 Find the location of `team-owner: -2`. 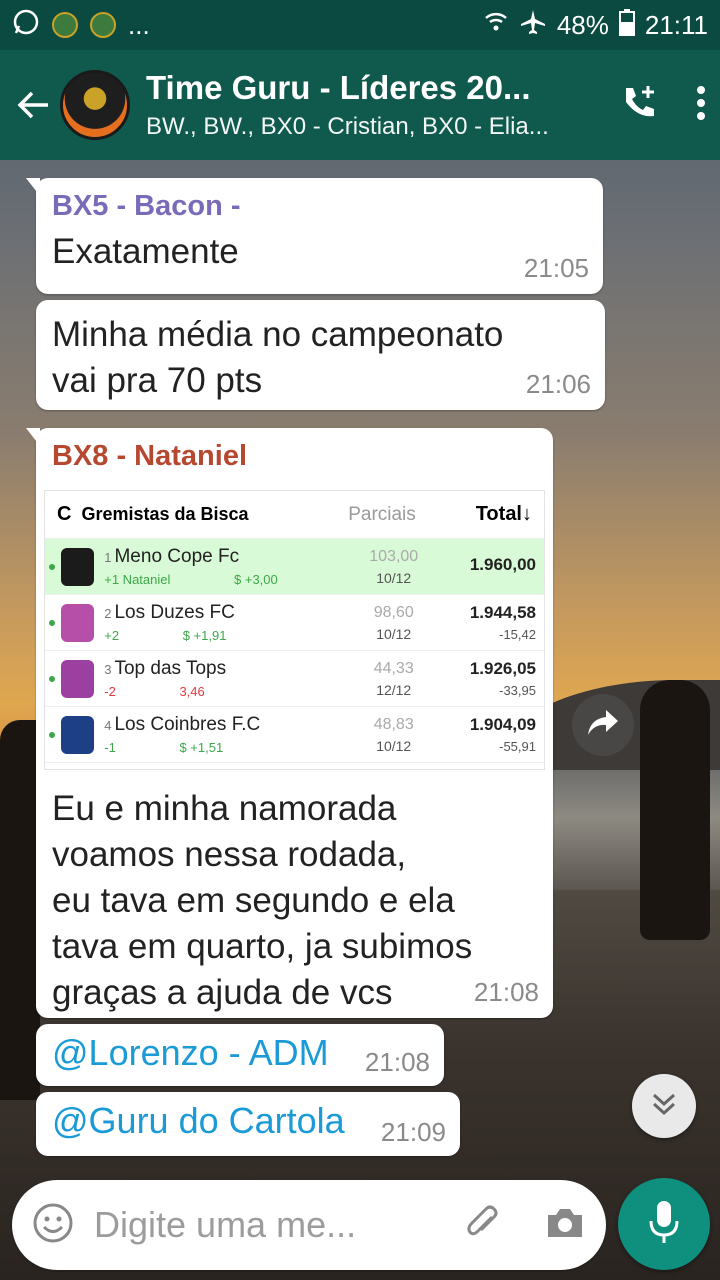

team-owner: -2 is located at coordinates (110, 691).